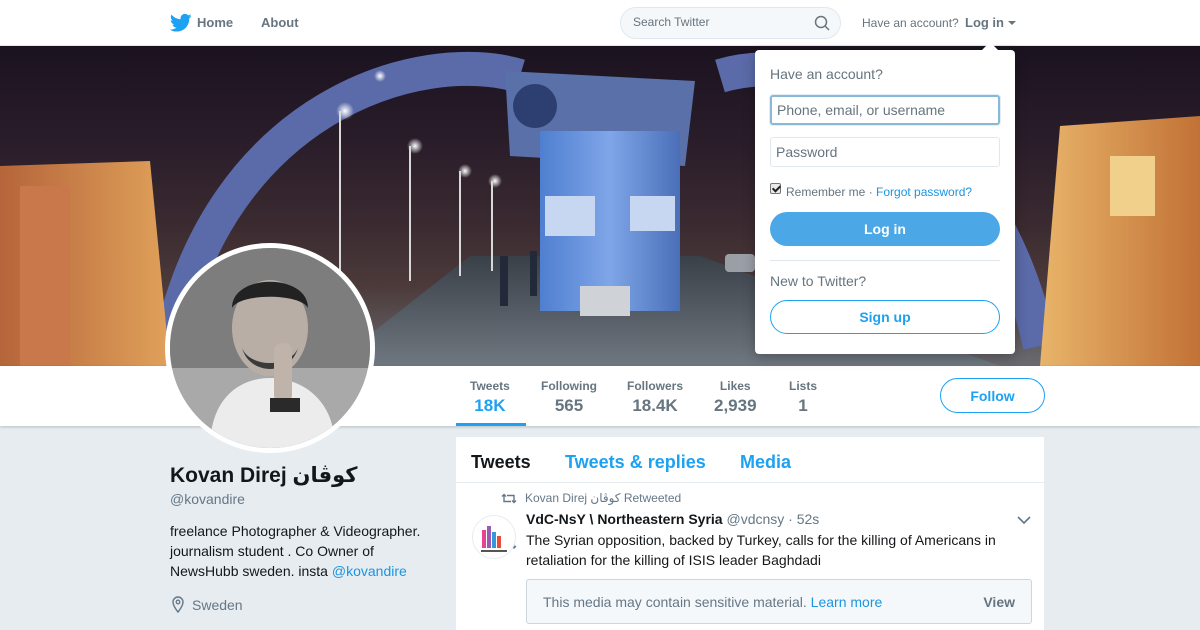  What do you see at coordinates (992, 395) in the screenshot?
I see `follow-button: Follow` at bounding box center [992, 395].